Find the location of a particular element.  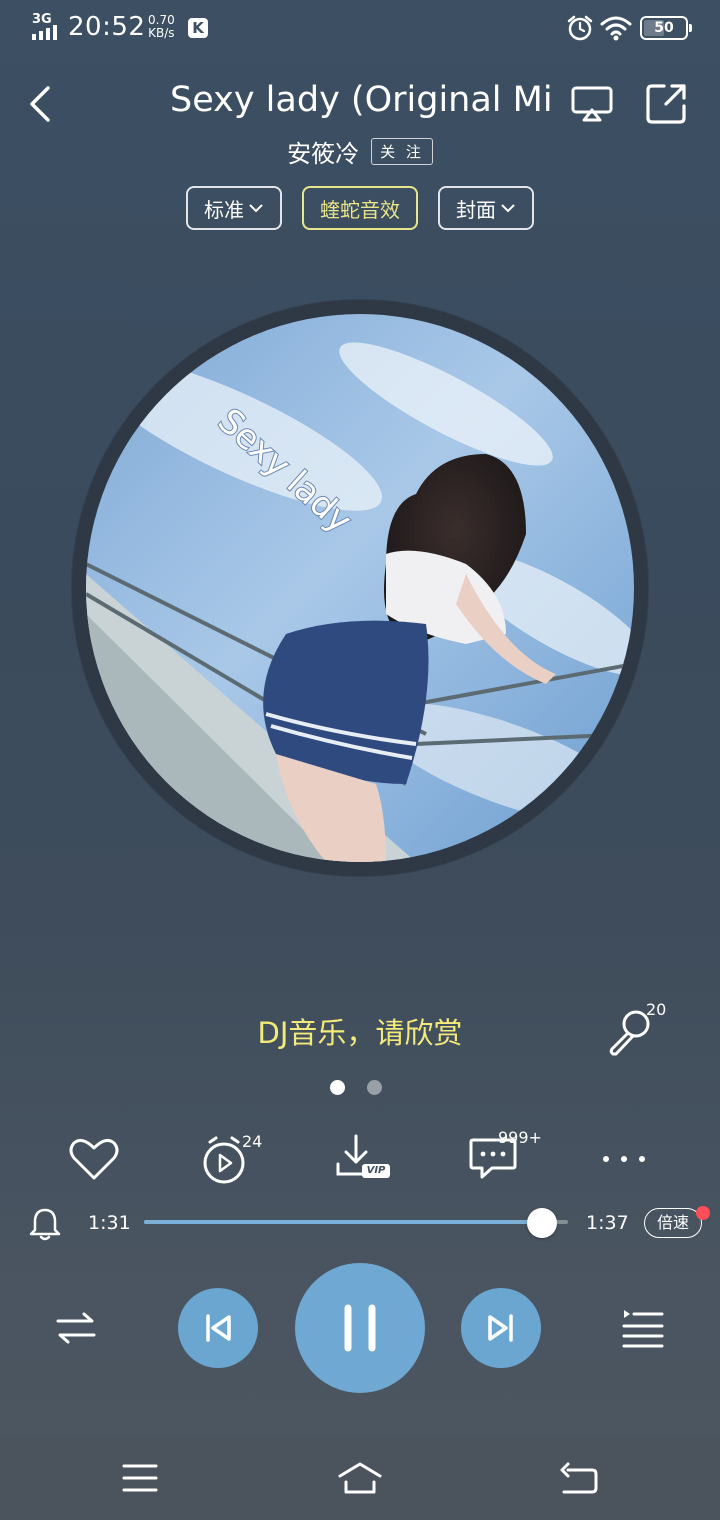

pause-button is located at coordinates (360, 1328).